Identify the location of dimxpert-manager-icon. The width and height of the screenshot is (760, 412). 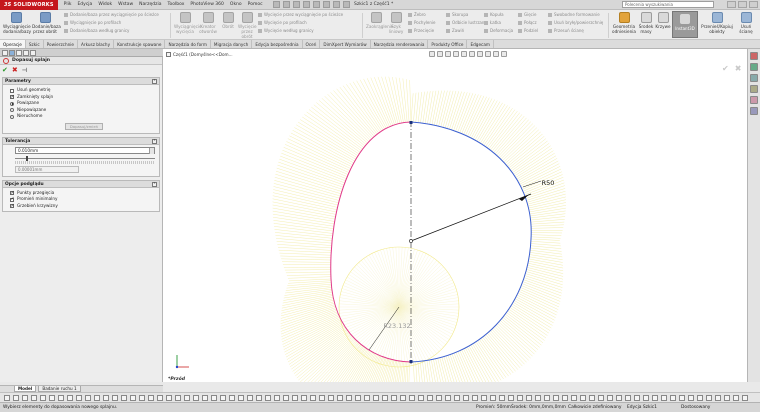
(26, 53).